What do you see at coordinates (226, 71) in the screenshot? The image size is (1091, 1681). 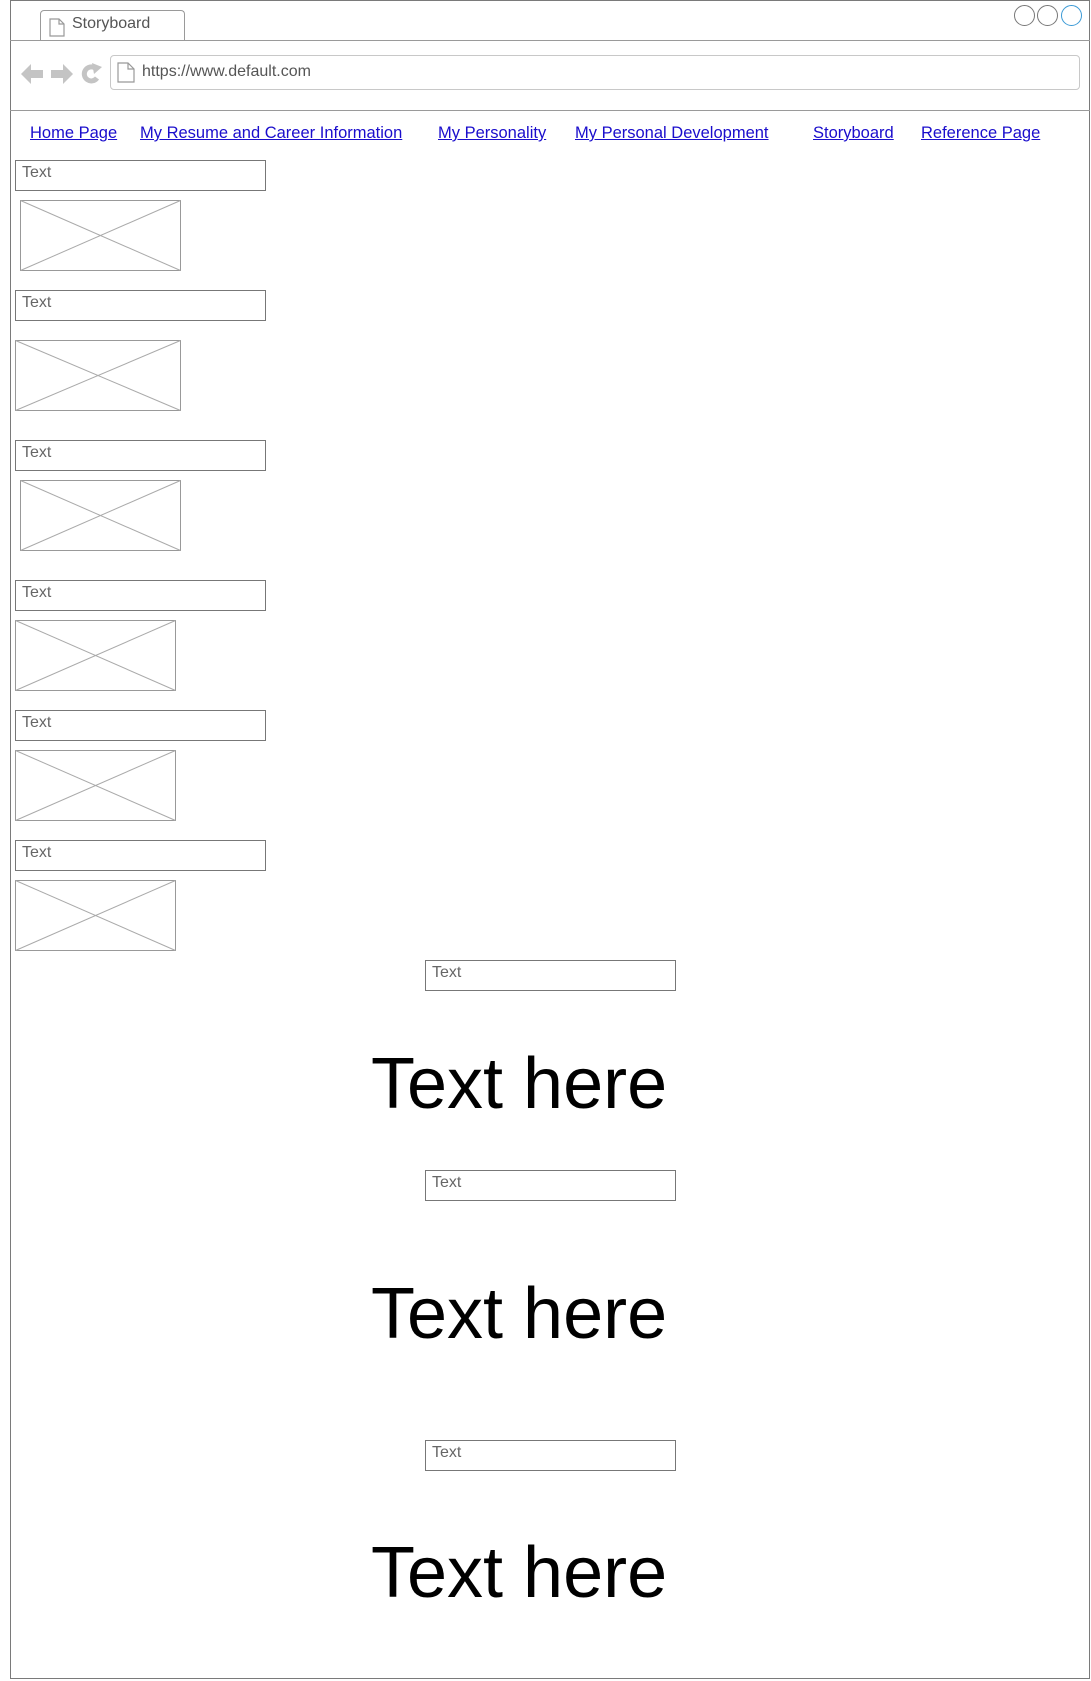 I see `url-text: https://www.default.com` at bounding box center [226, 71].